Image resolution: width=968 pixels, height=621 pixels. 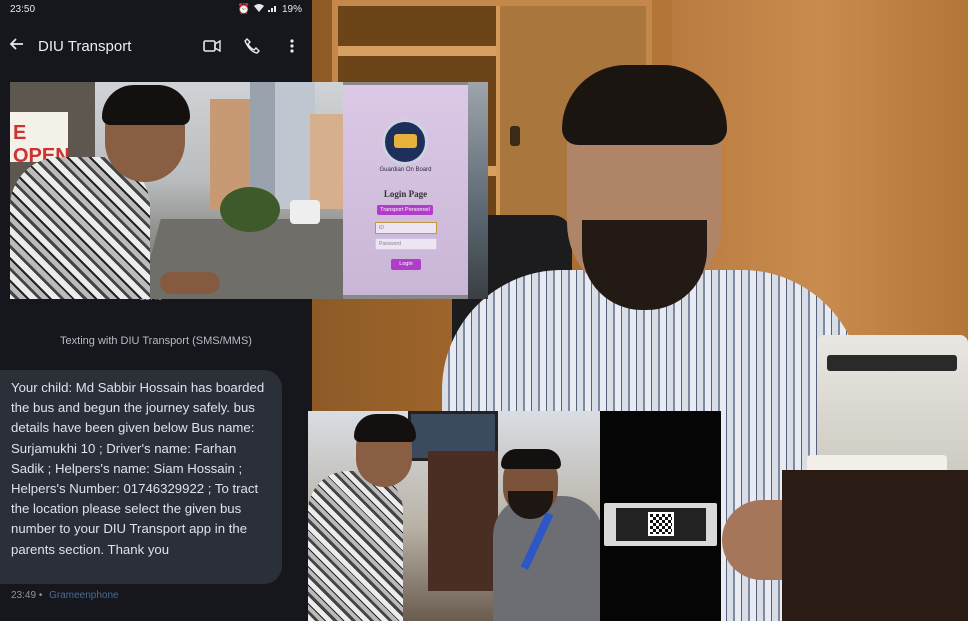 I want to click on bus-logo-icon, so click(x=405, y=142).